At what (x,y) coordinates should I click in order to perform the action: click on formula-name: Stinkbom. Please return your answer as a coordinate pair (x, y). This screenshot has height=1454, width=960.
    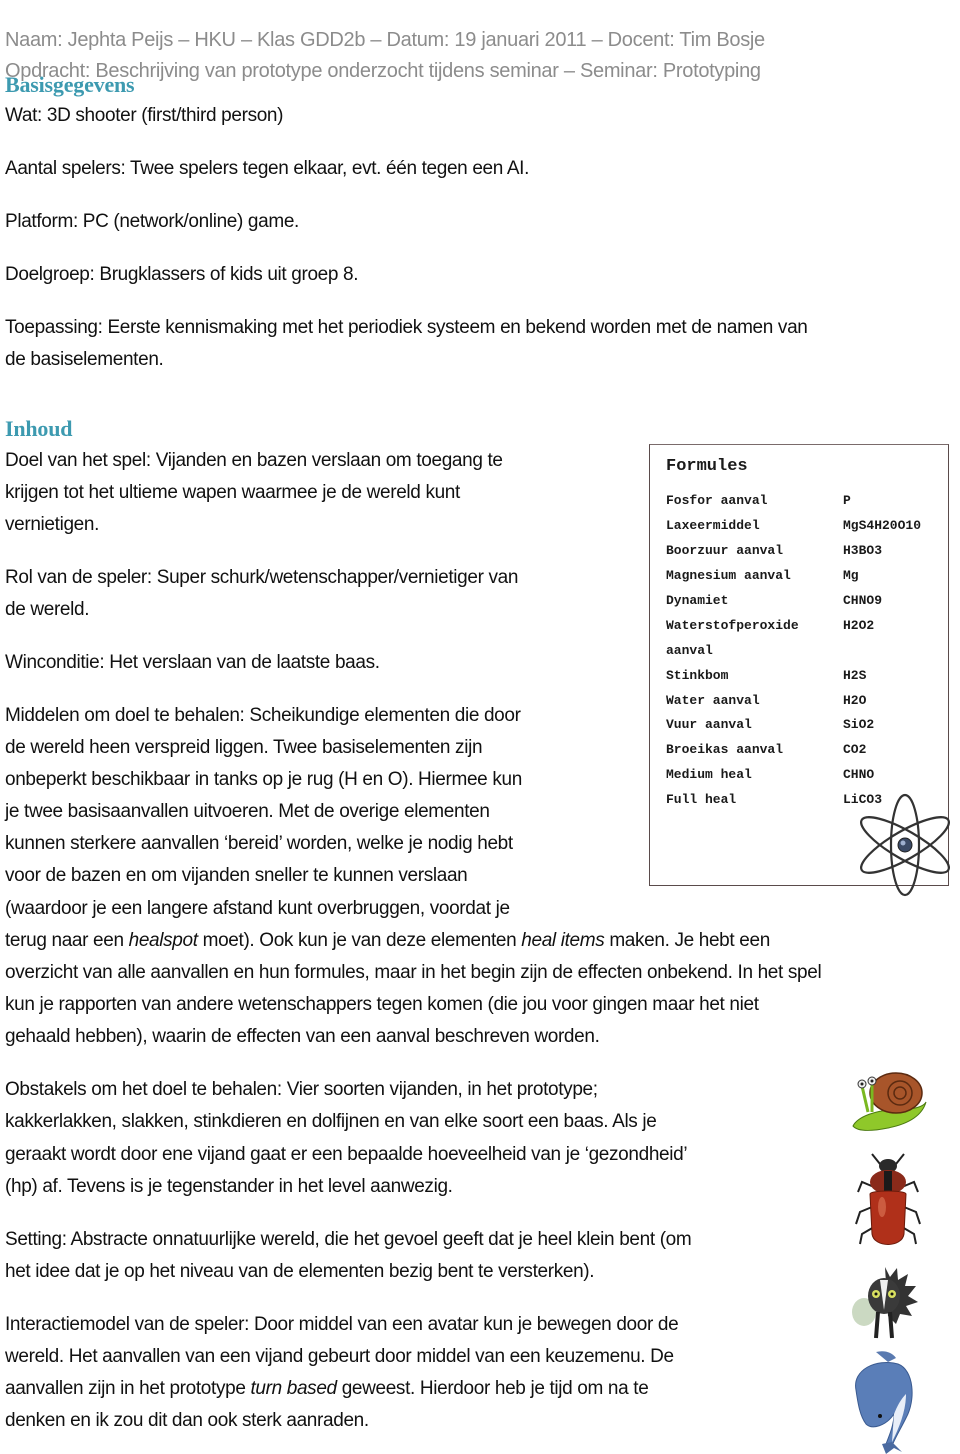
    Looking at the image, I should click on (697, 675).